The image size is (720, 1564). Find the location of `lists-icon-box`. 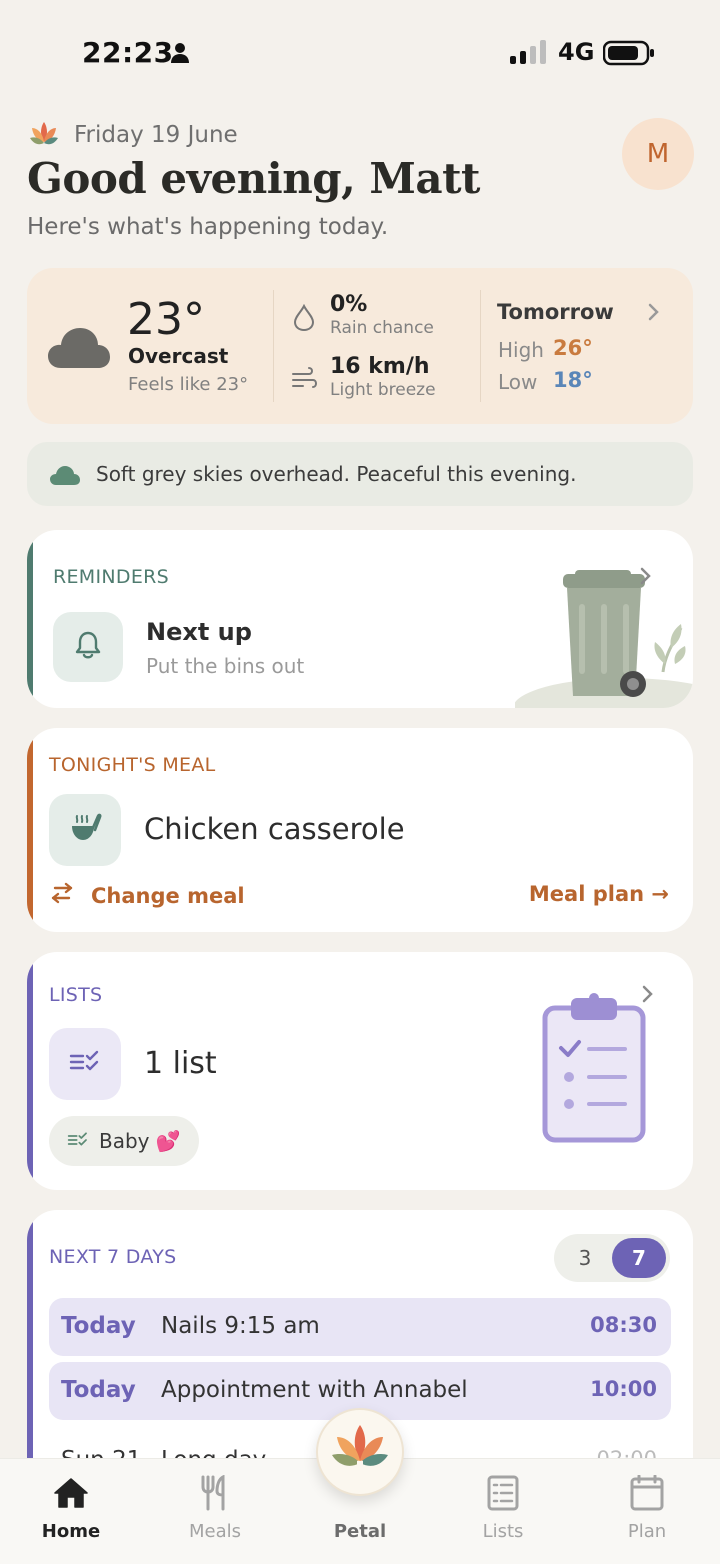

lists-icon-box is located at coordinates (85, 1064).